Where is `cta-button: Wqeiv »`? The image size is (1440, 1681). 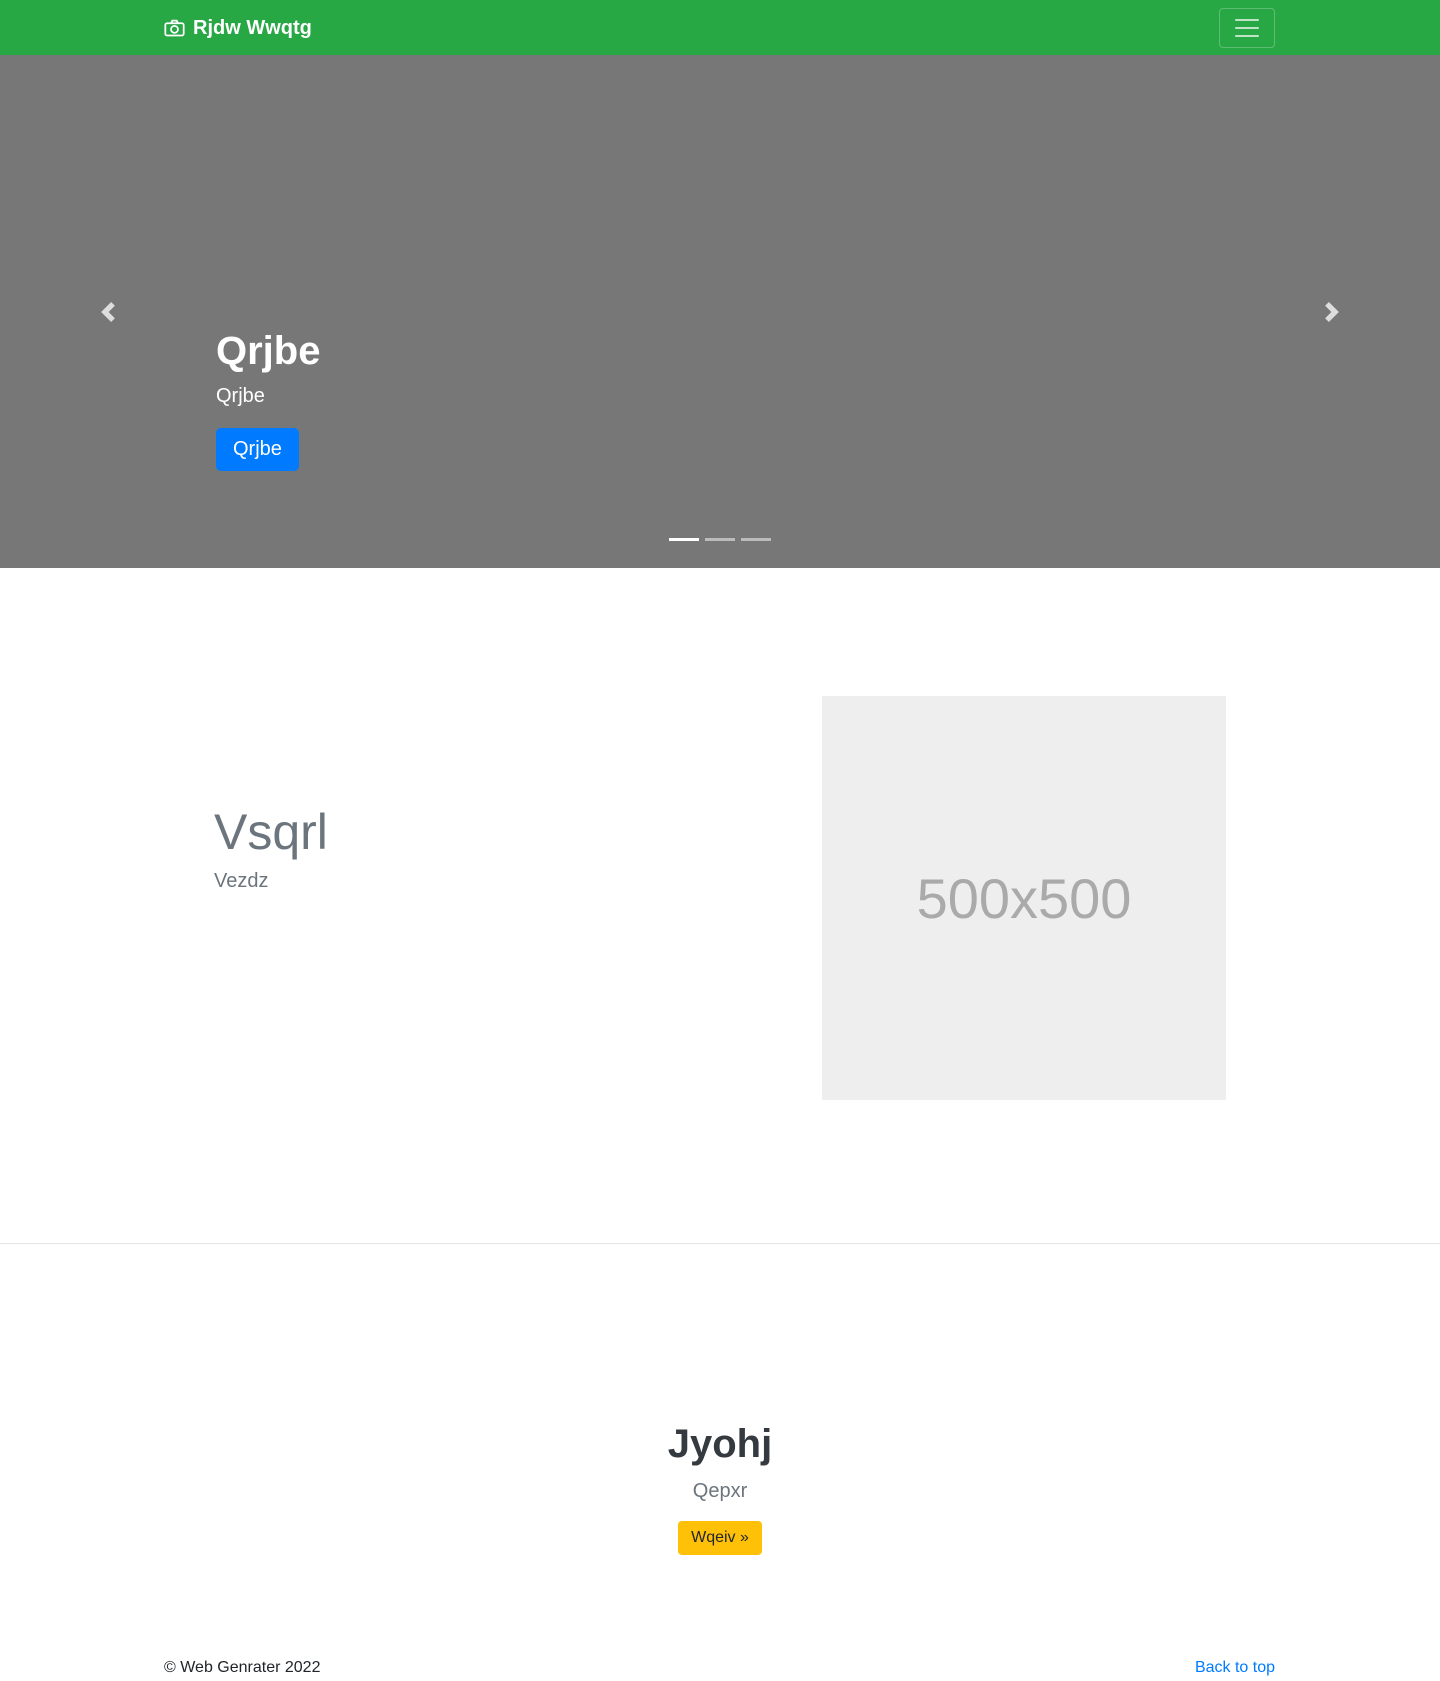 cta-button: Wqeiv » is located at coordinates (720, 1538).